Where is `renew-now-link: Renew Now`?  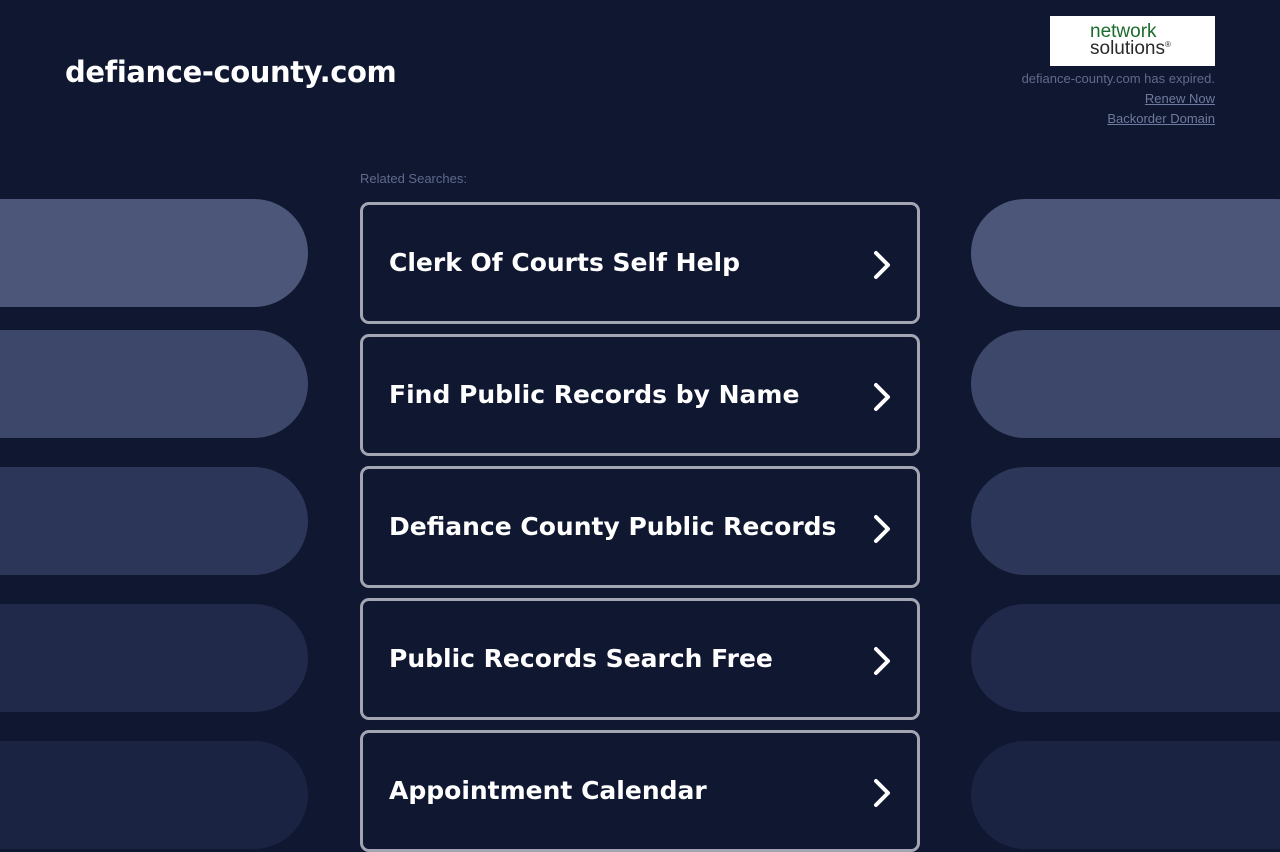 renew-now-link: Renew Now is located at coordinates (1065, 99).